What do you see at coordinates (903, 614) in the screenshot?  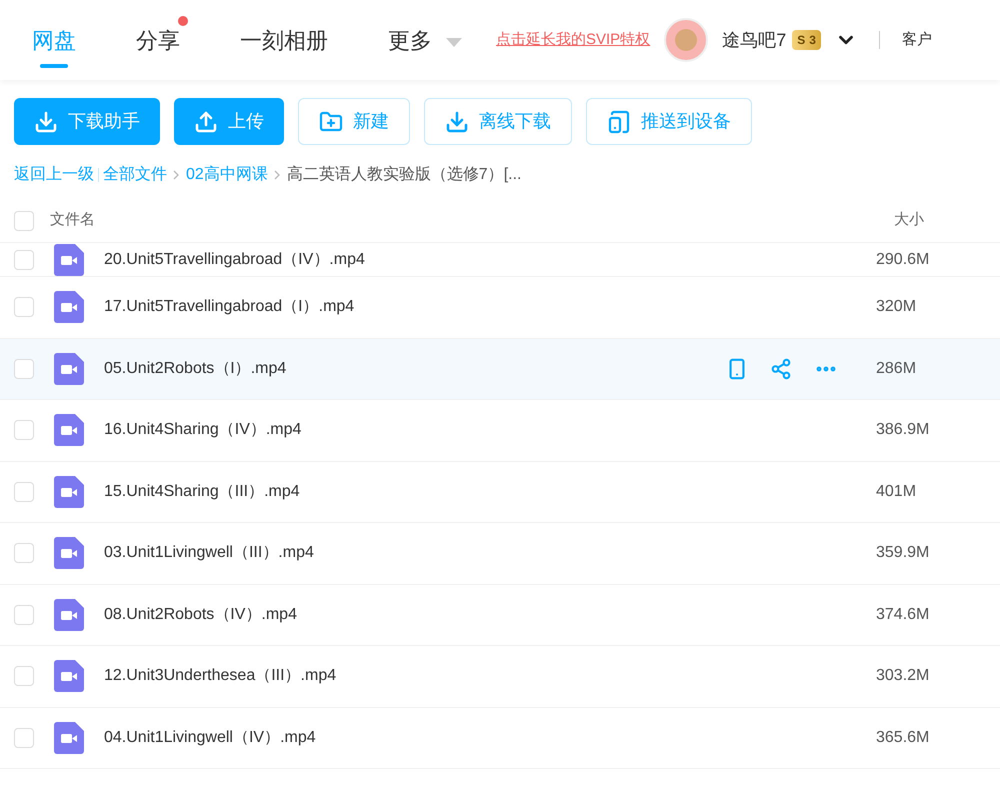 I see `file-size: 374.6M` at bounding box center [903, 614].